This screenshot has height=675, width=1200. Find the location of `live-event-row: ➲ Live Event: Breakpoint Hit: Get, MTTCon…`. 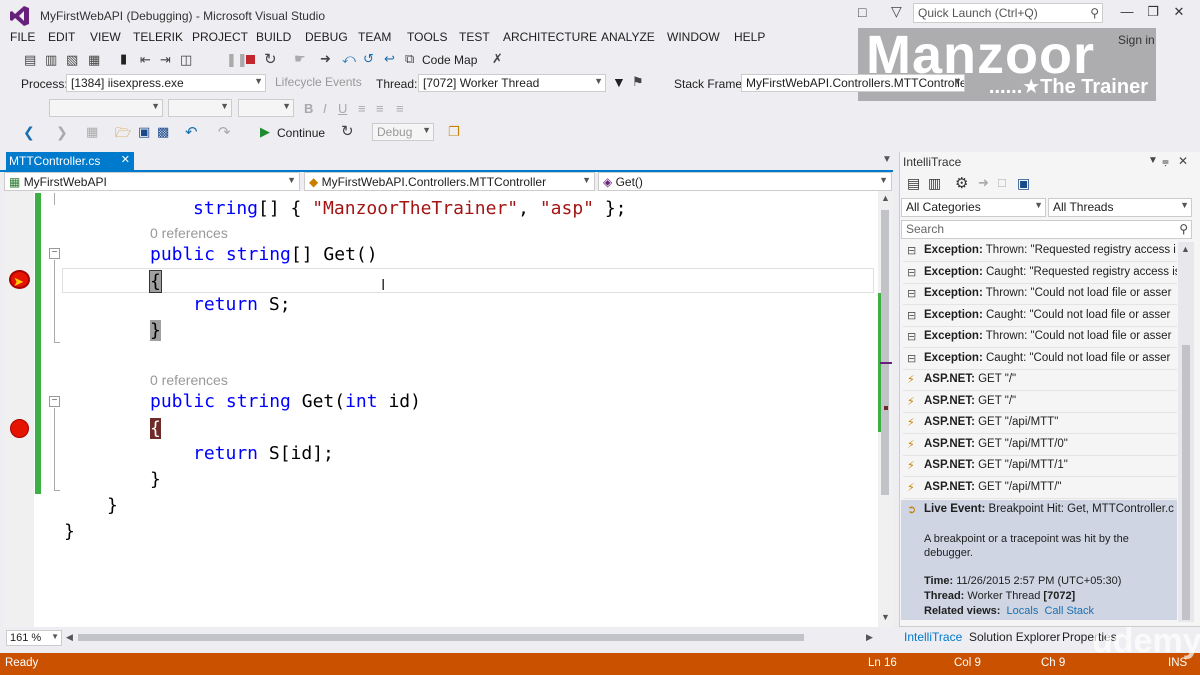

live-event-row: ➲ Live Event: Breakpoint Hit: Get, MTTCon… is located at coordinates (1040, 510).